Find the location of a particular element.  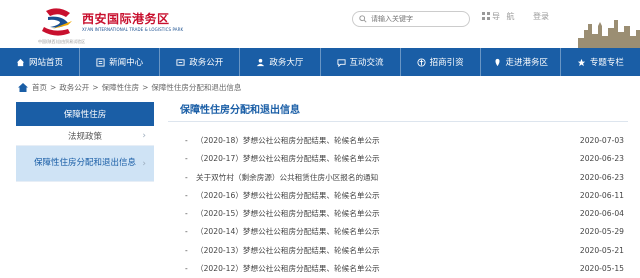

breadcrumb-housing: 保障性住房 is located at coordinates (121, 87).